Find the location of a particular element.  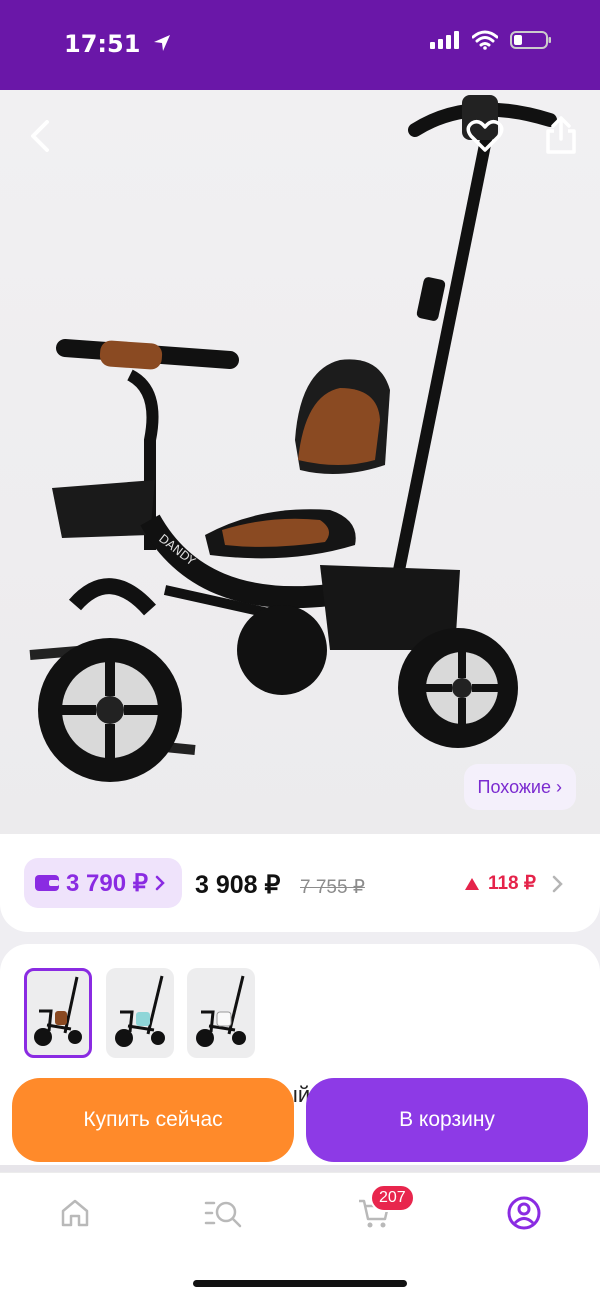

tab-catalog is located at coordinates (224, 1213).